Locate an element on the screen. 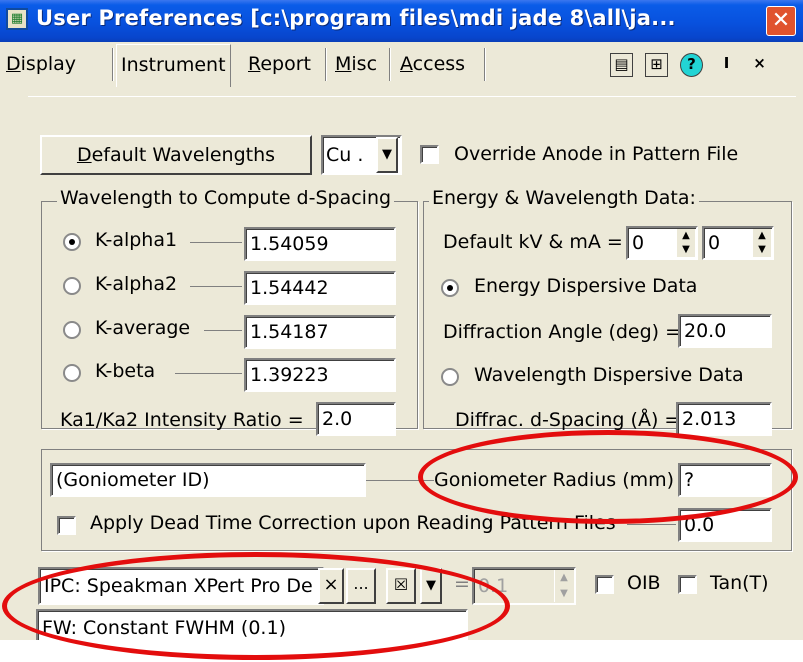  override-anode-checkbox is located at coordinates (429, 154).